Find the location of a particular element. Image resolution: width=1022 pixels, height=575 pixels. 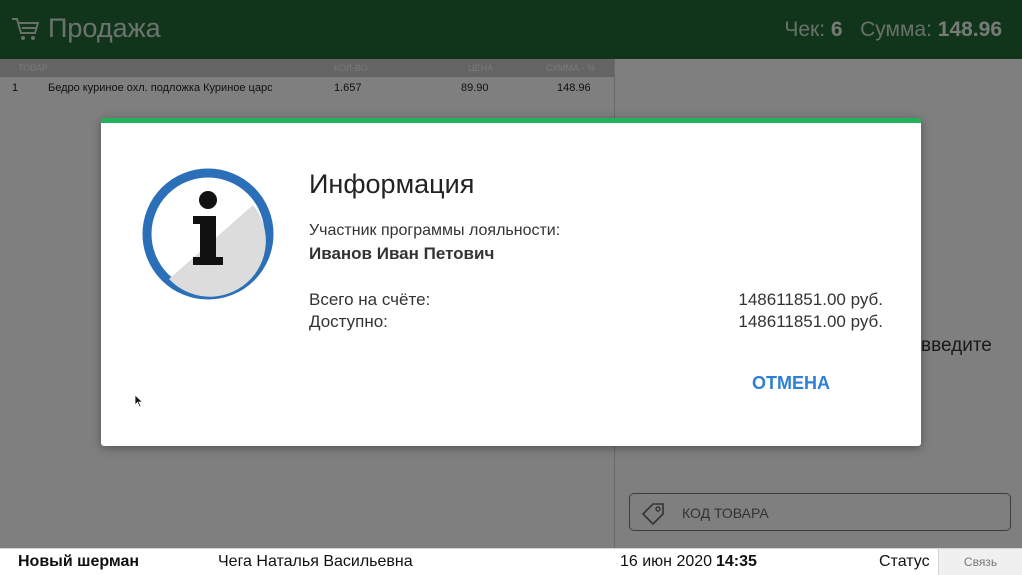

dialog-title: Информация is located at coordinates (392, 184).